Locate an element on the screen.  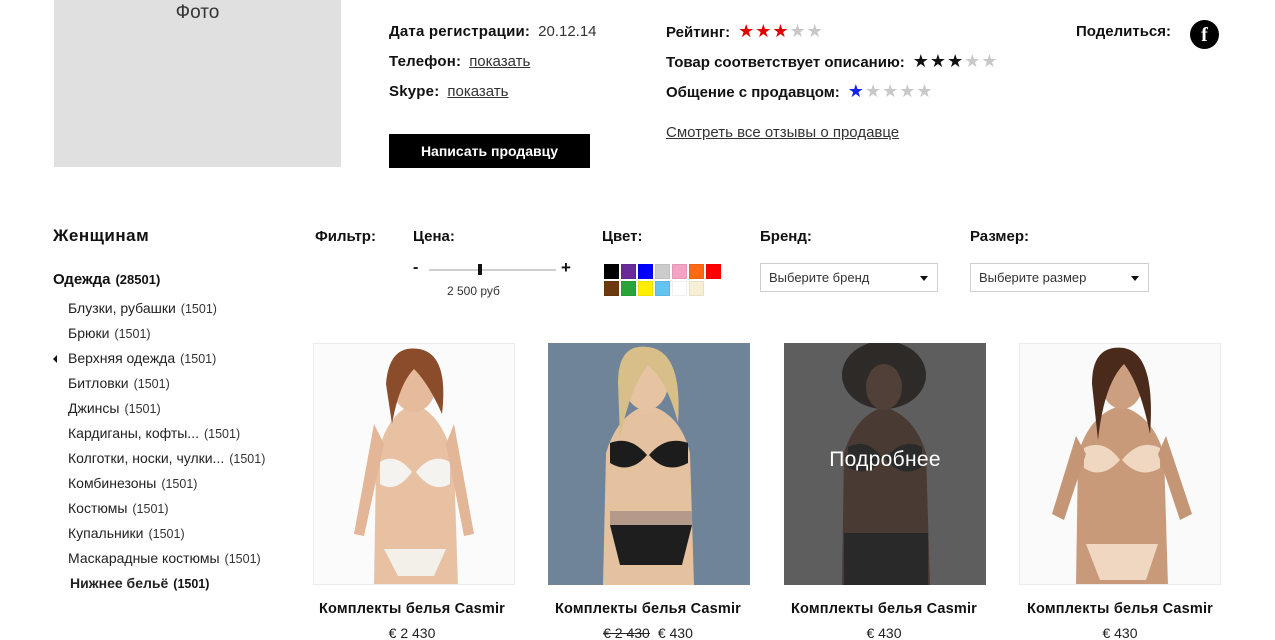
subcategory-label: Костюмы is located at coordinates (98, 508).